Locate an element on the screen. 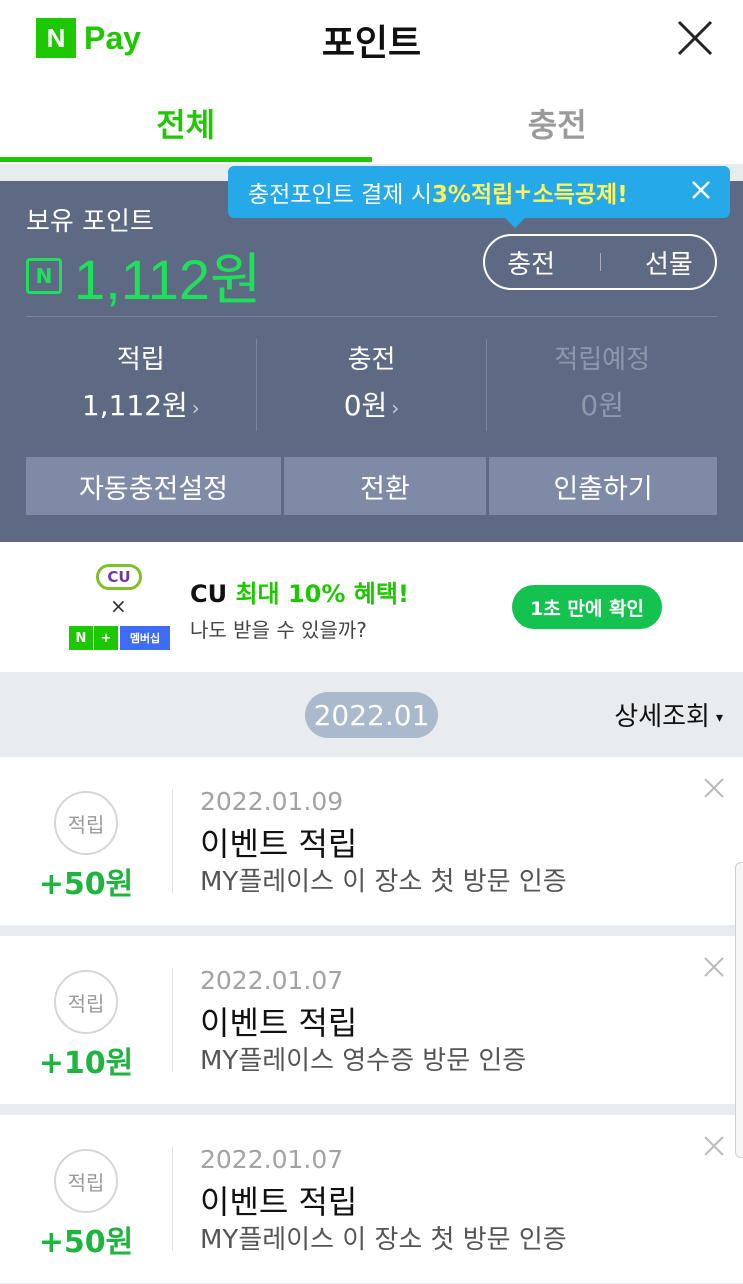  stat-earned: 적립 1,112원 › is located at coordinates (141, 385).